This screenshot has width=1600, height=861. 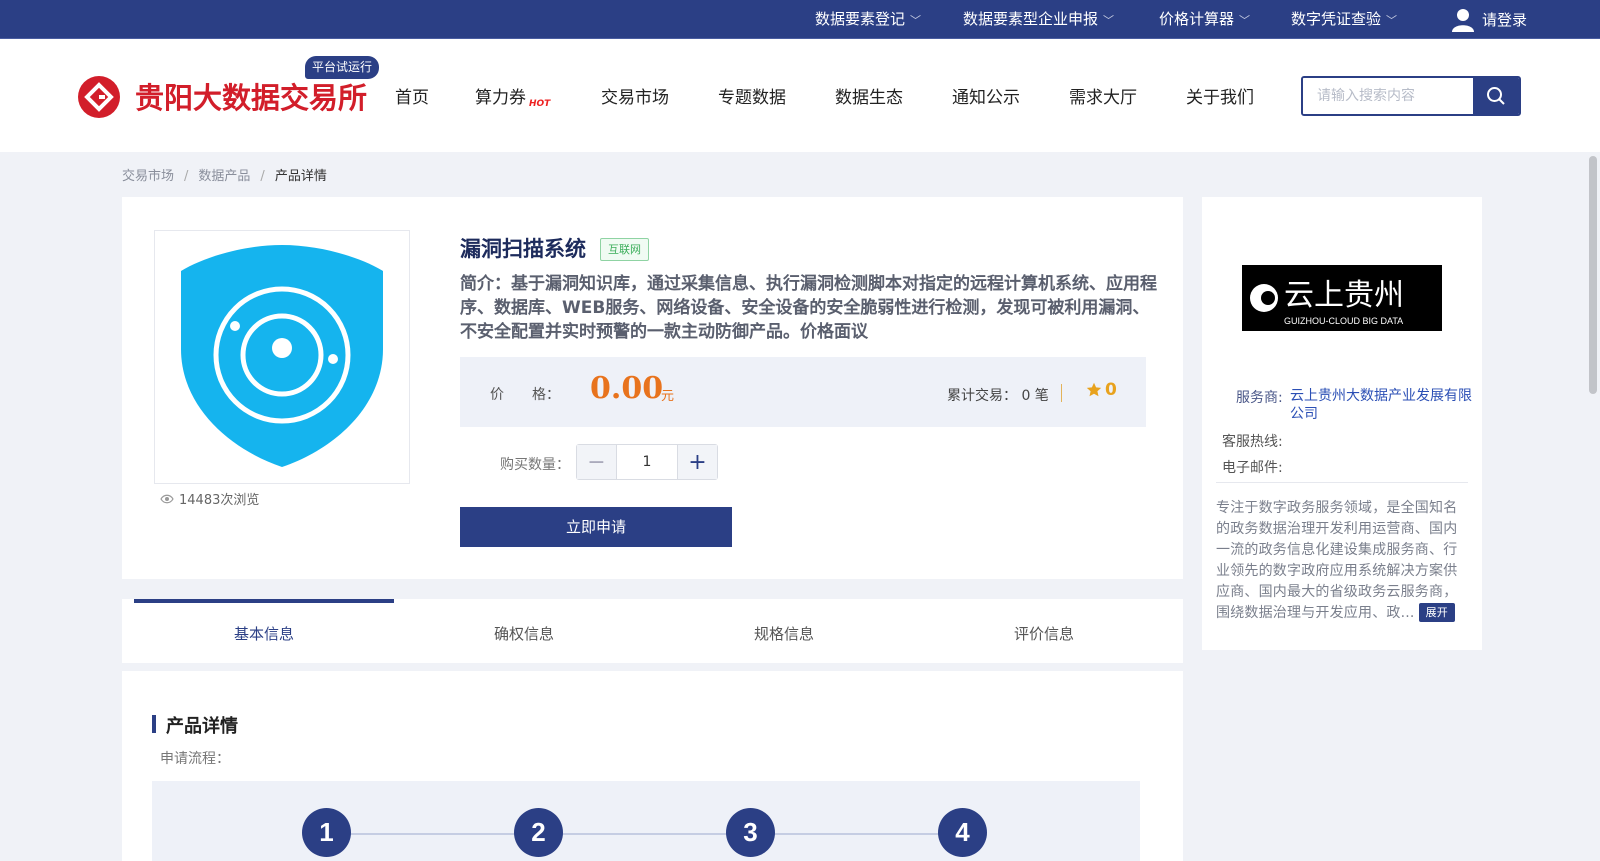 I want to click on expand-button: 展开, so click(x=1436, y=612).